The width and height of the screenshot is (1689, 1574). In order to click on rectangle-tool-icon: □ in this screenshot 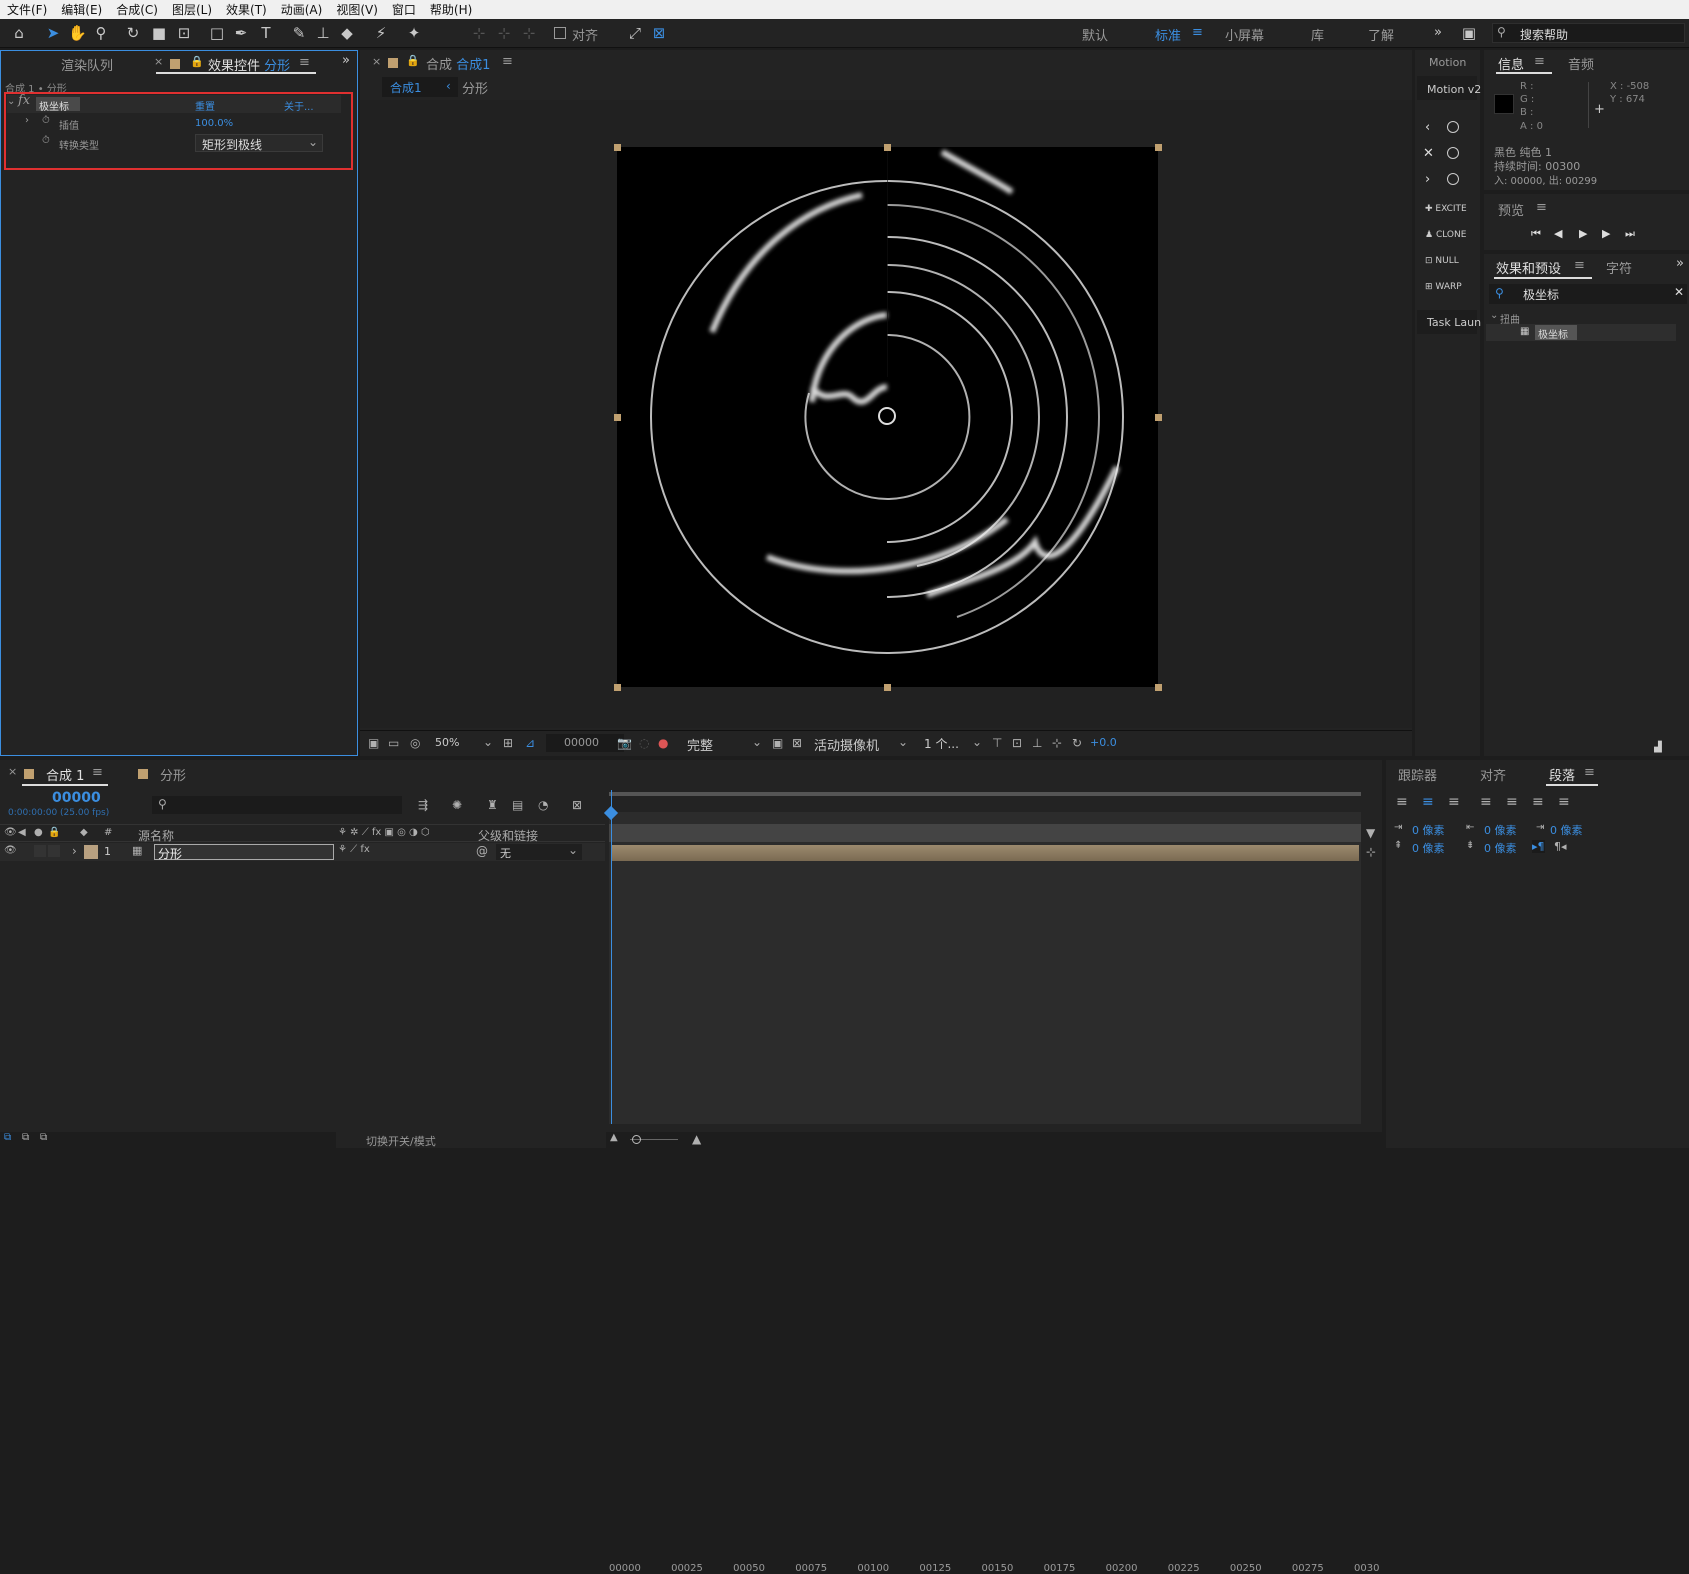, I will do `click(217, 33)`.